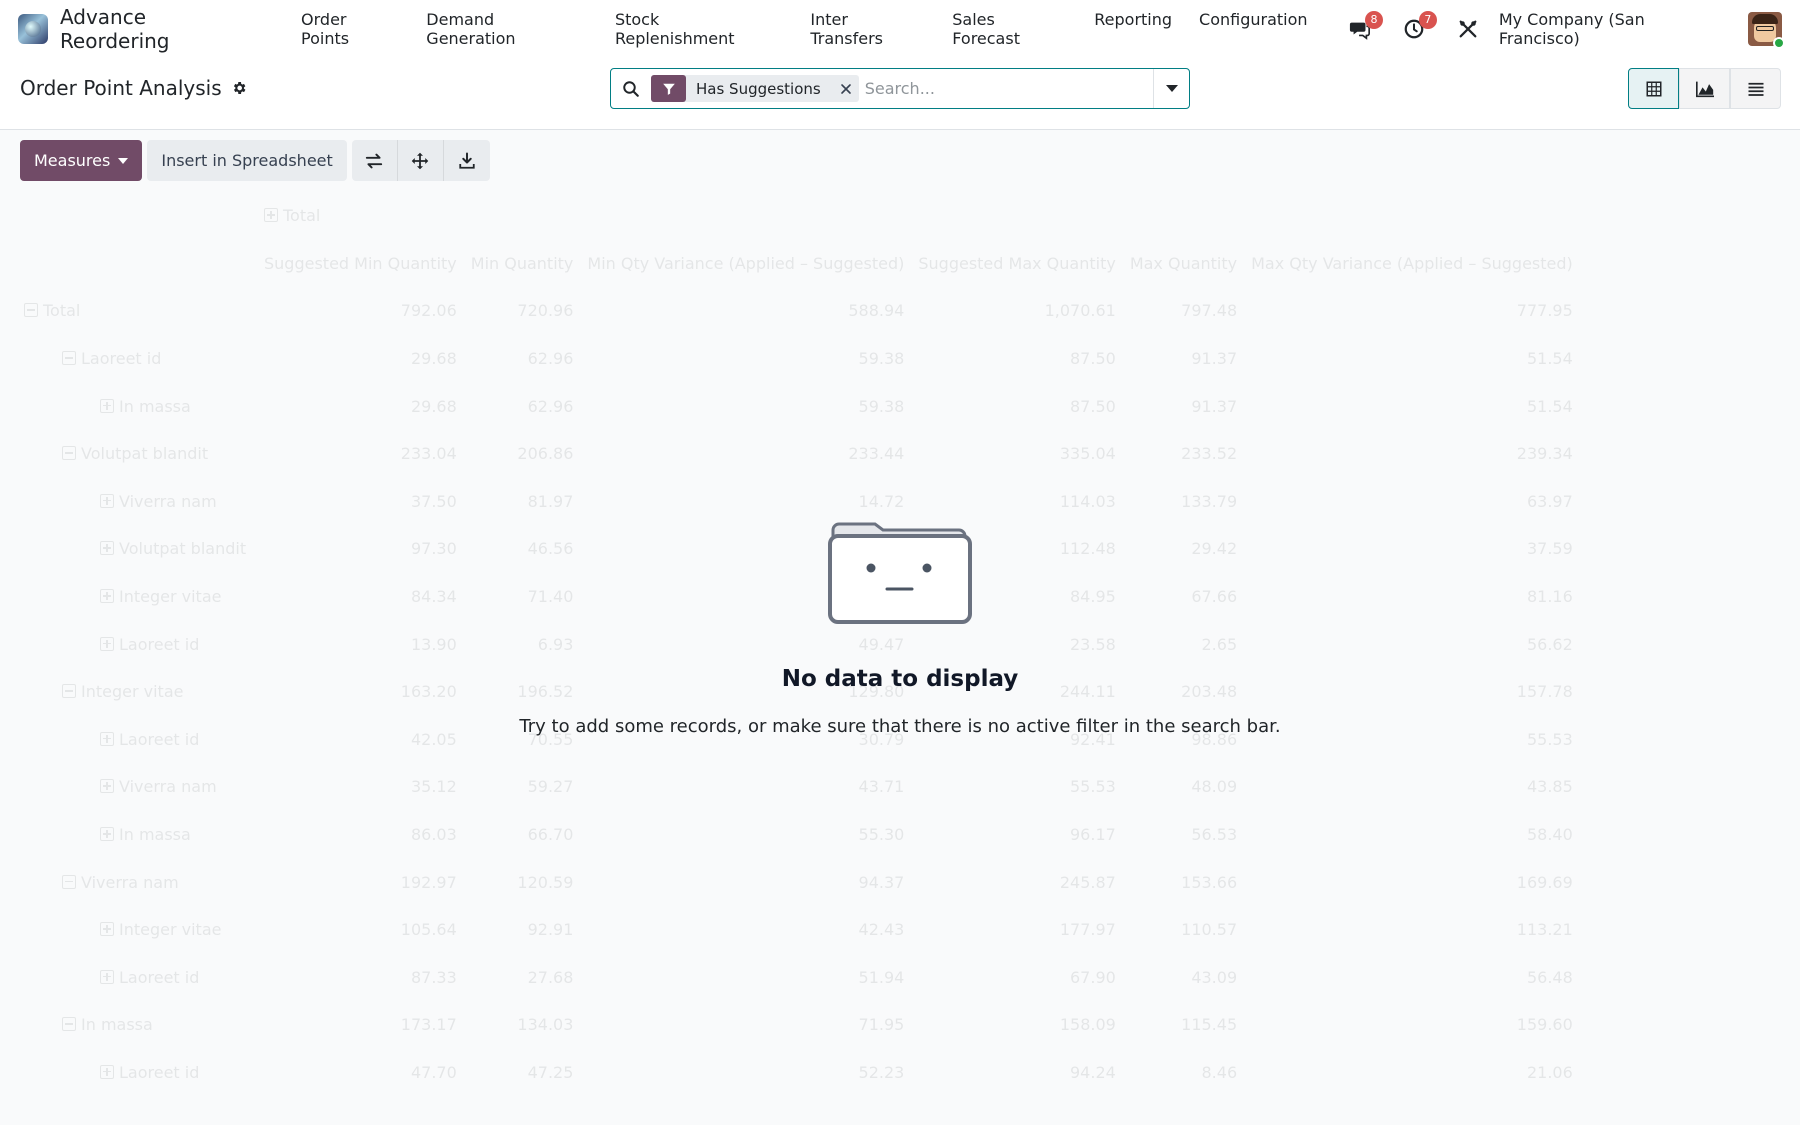 This screenshot has width=1800, height=1125. Describe the element at coordinates (698, 29) in the screenshot. I see `menu-stock-replenishment: Stock Replenishment` at that location.